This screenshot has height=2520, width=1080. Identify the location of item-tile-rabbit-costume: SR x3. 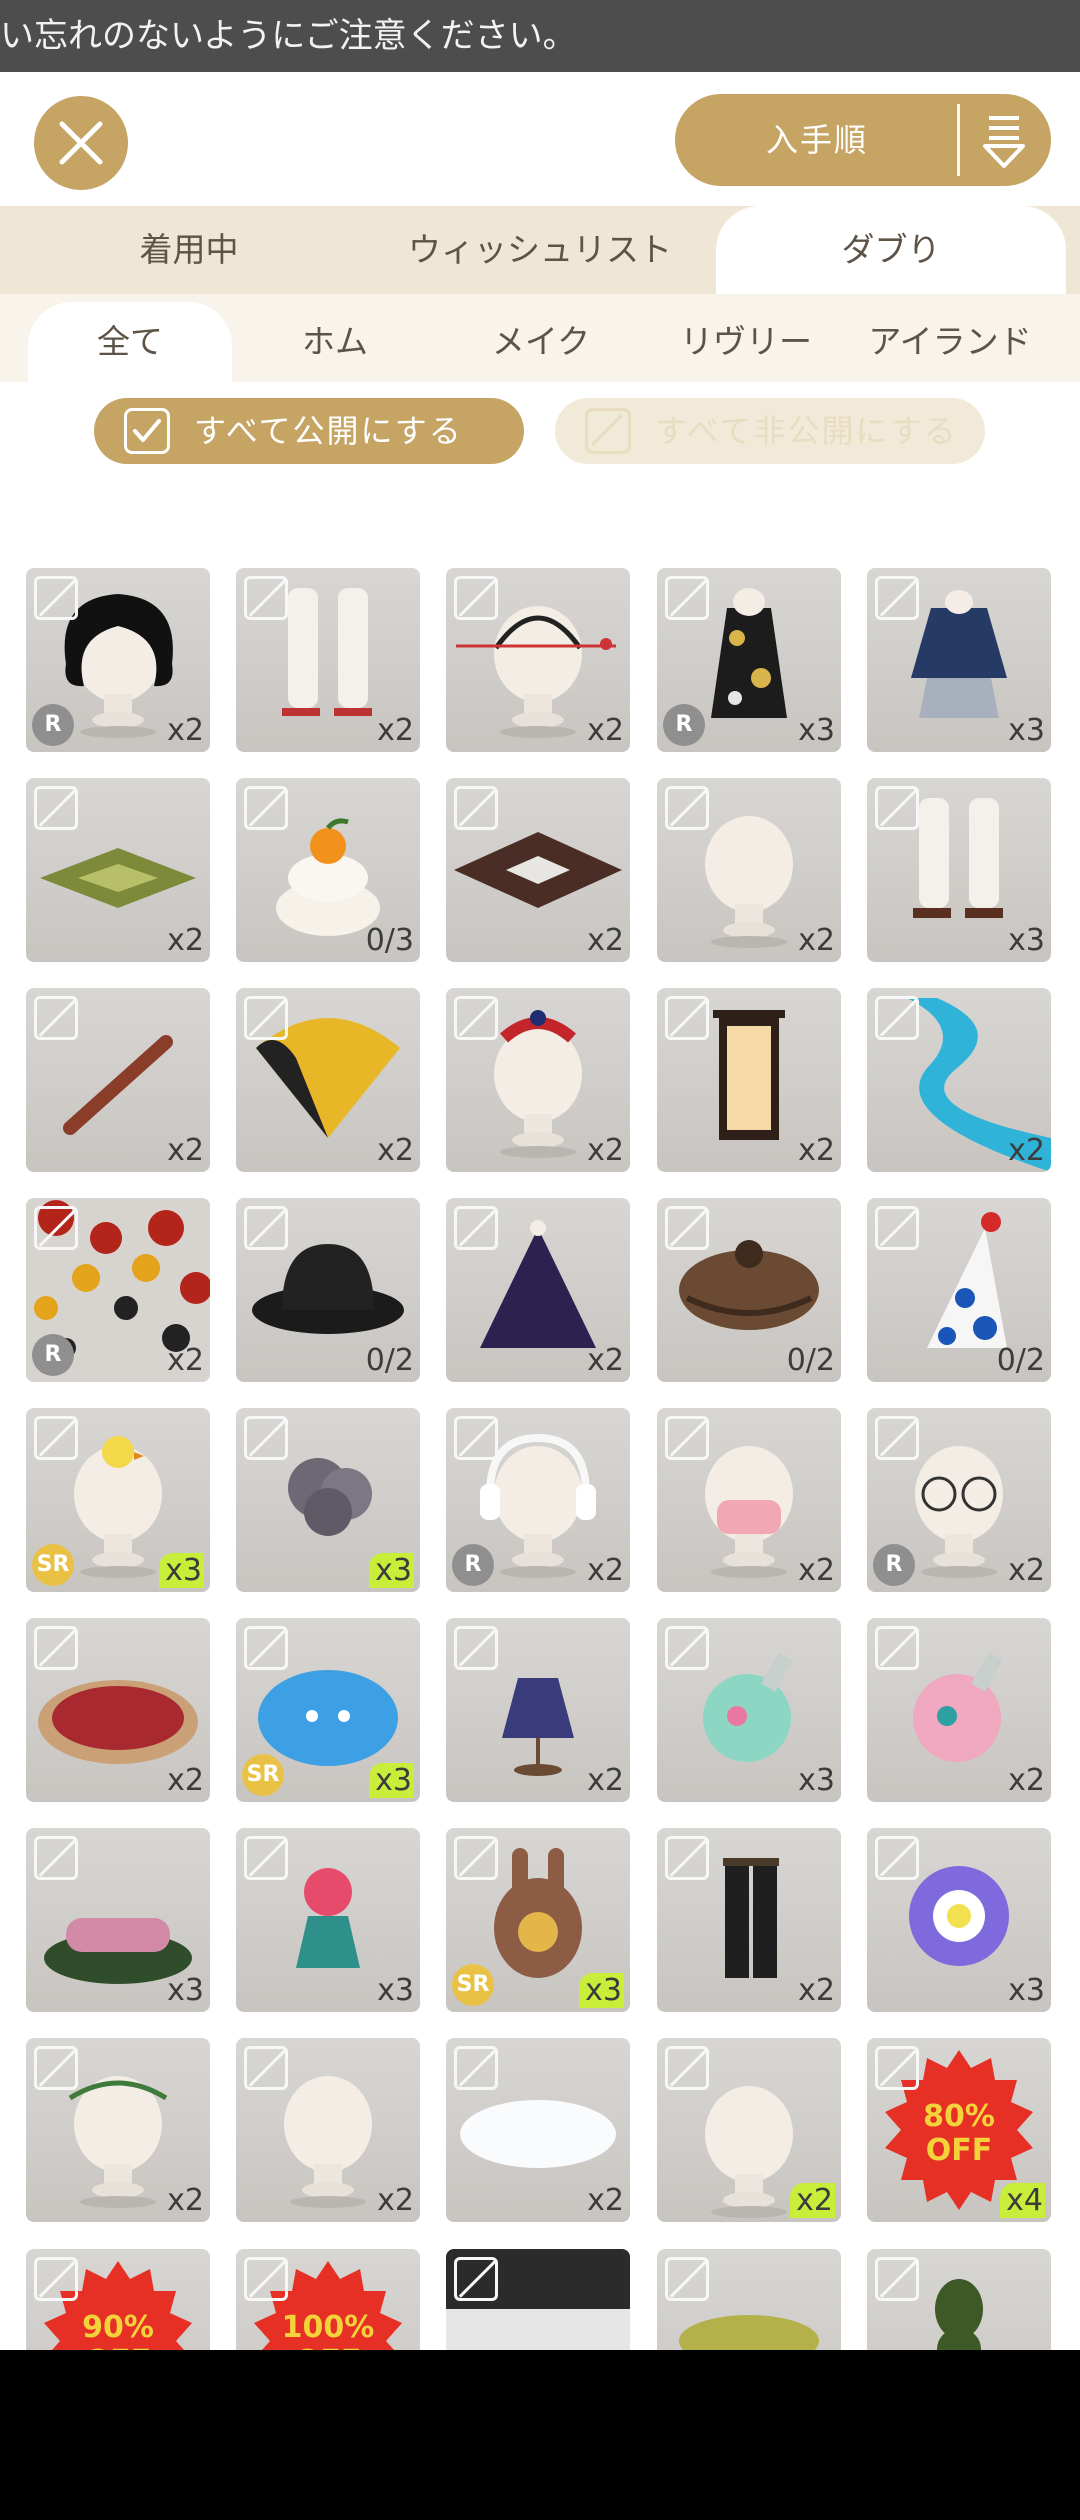
(538, 1920).